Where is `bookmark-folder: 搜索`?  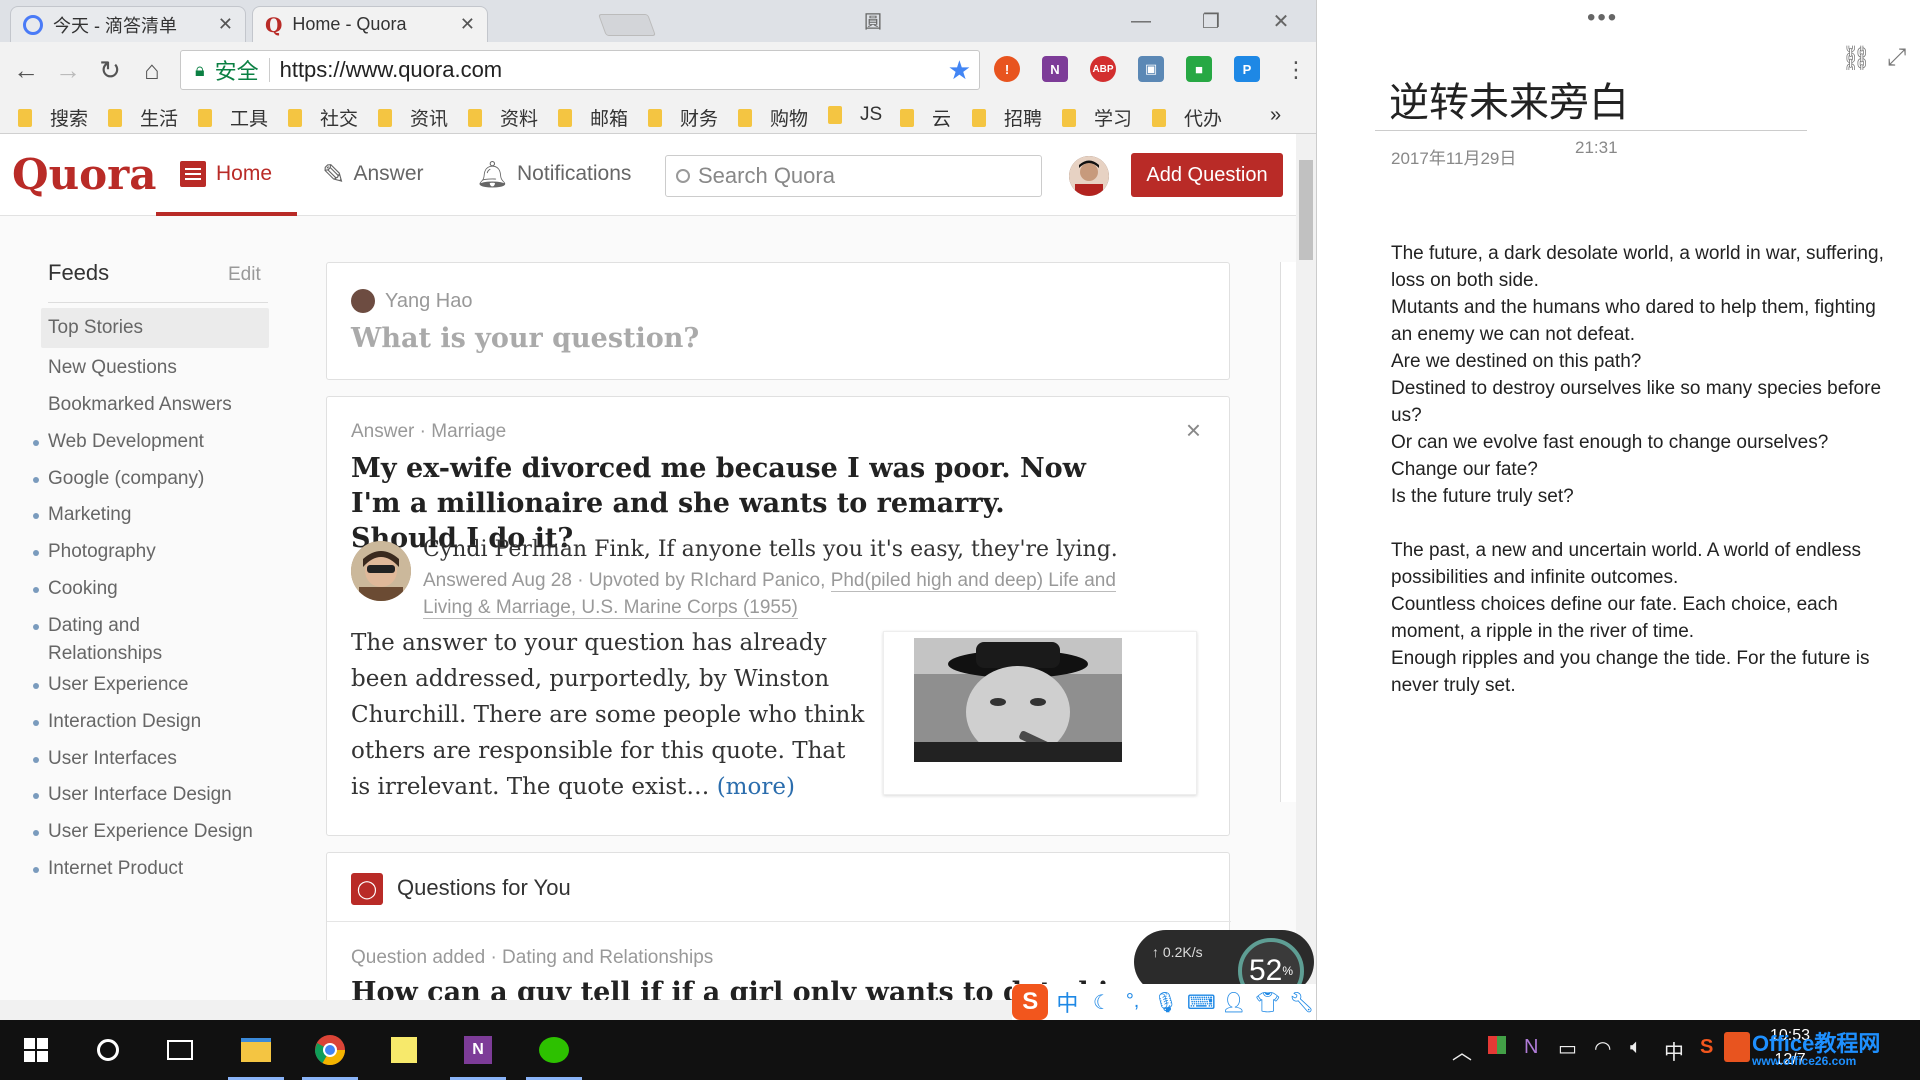
bookmark-folder: 搜索 is located at coordinates (53, 117).